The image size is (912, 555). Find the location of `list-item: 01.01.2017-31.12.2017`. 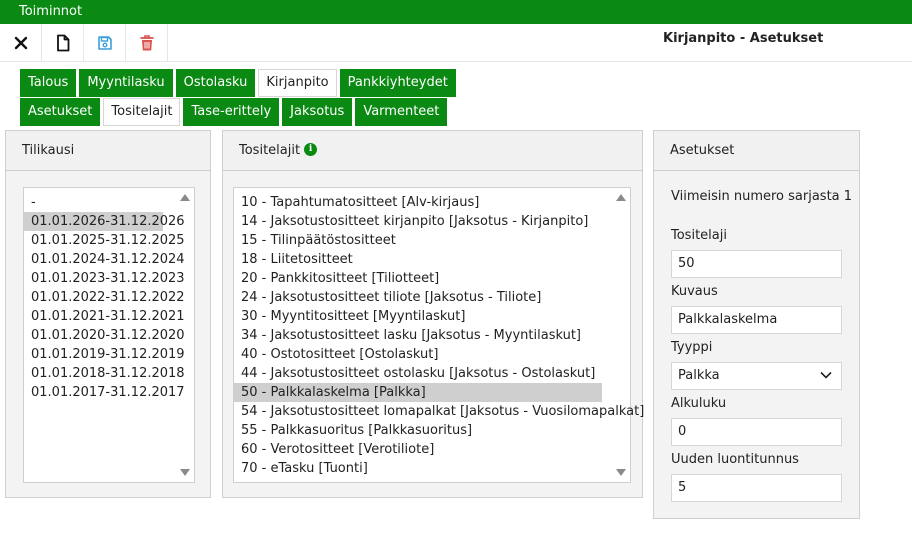

list-item: 01.01.2017-31.12.2017 is located at coordinates (104, 392).